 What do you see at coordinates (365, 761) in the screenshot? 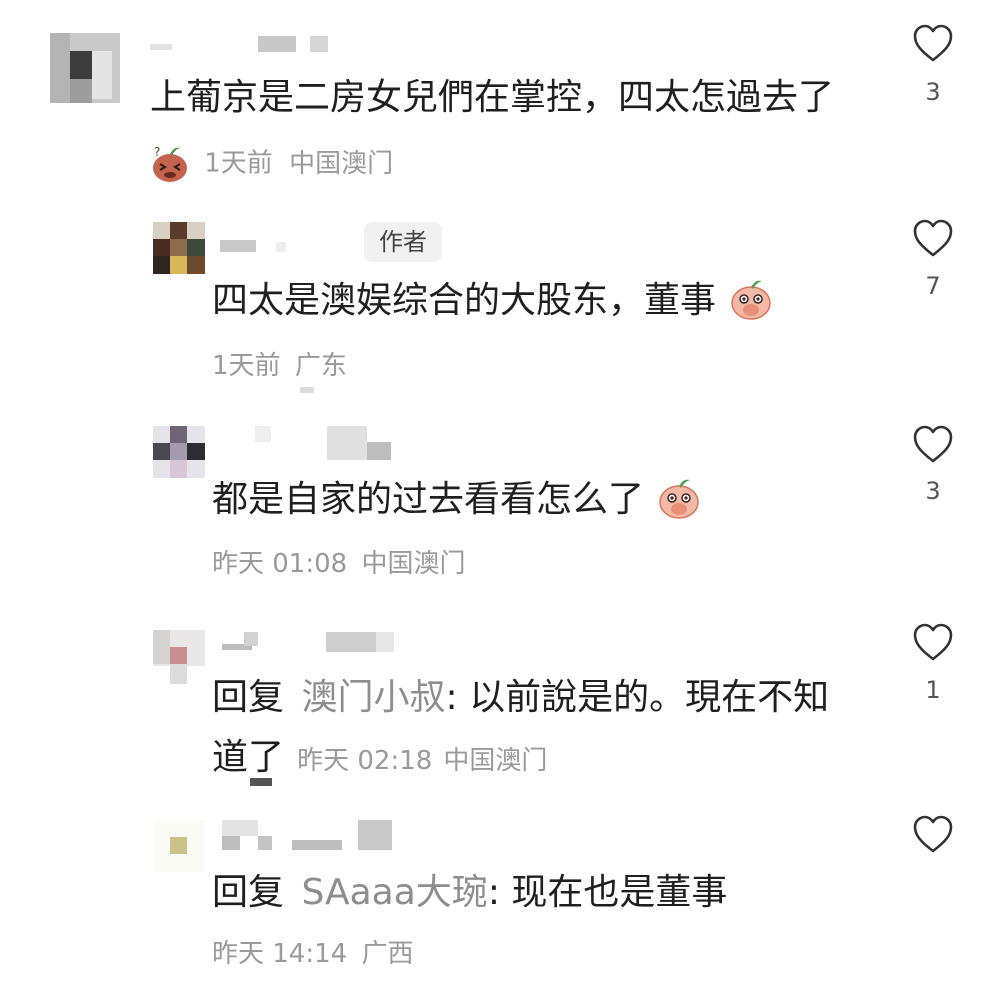
I see `comment-time: 昨天 02:18` at bounding box center [365, 761].